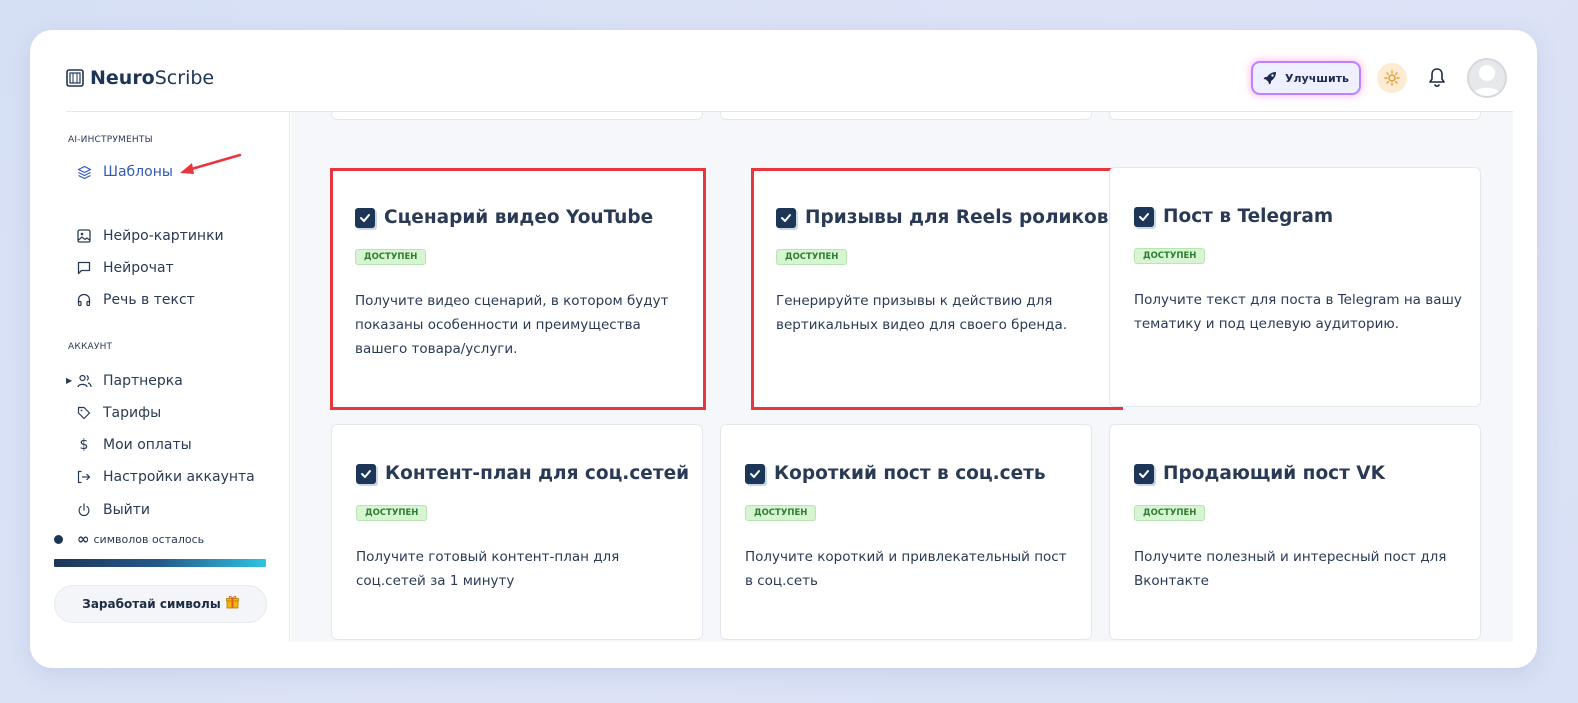  I want to click on card-title-row: Сценарий видео YouTube, so click(504, 217).